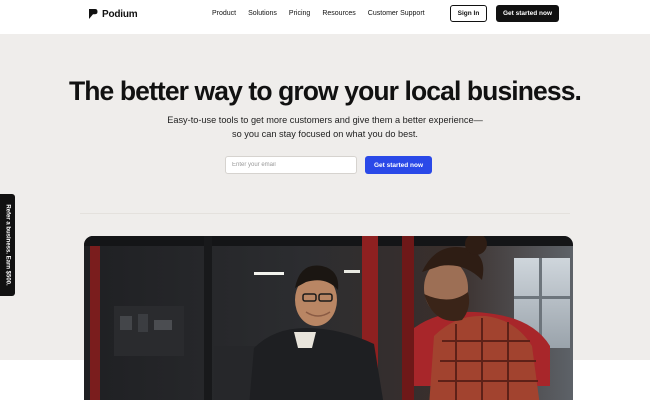  What do you see at coordinates (93, 14) in the screenshot?
I see `podium-logo-icon` at bounding box center [93, 14].